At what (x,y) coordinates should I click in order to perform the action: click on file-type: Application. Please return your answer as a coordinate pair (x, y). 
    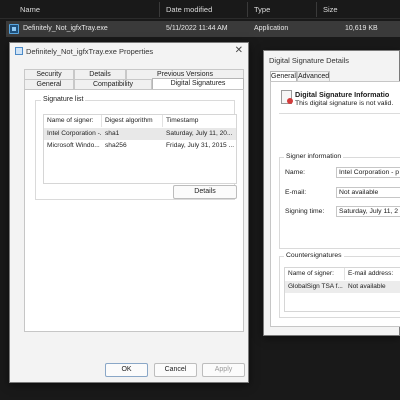
    Looking at the image, I should click on (271, 28).